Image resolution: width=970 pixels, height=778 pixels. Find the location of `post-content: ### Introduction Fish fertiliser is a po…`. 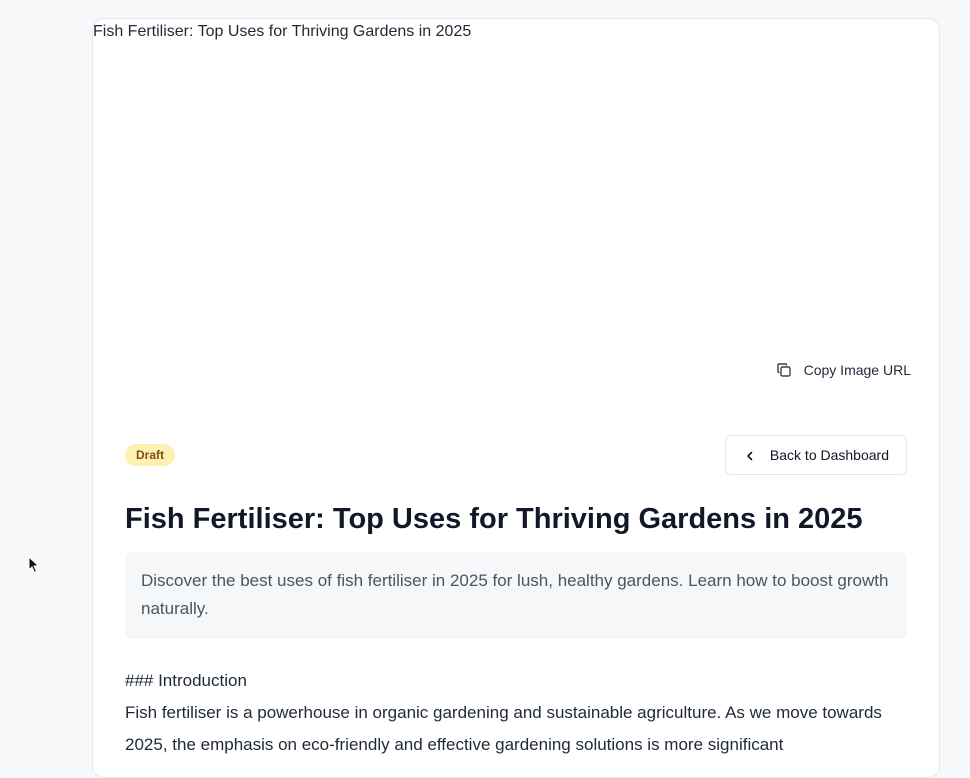

post-content: ### Introduction Fish fertiliser is a po… is located at coordinates (516, 713).